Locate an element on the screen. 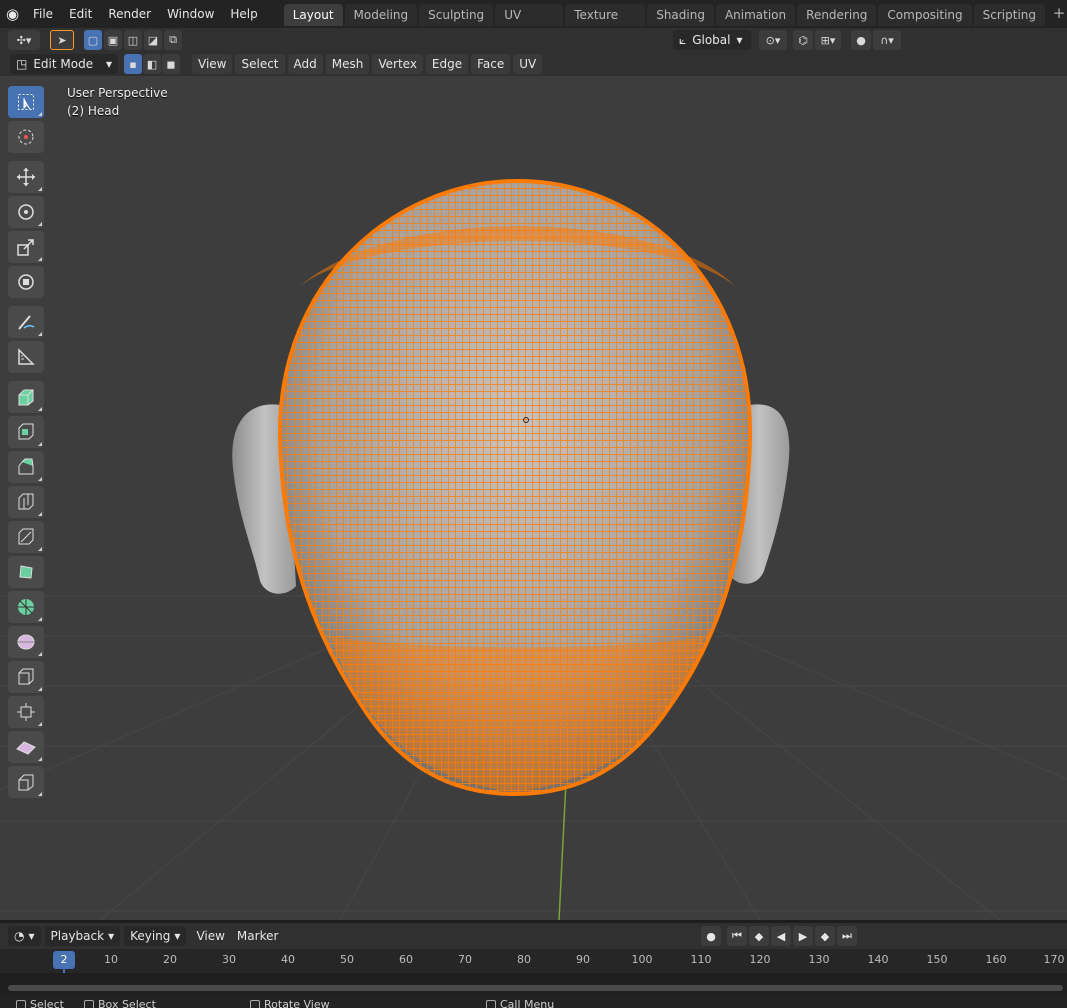  menu-render: Render is located at coordinates (129, 14).